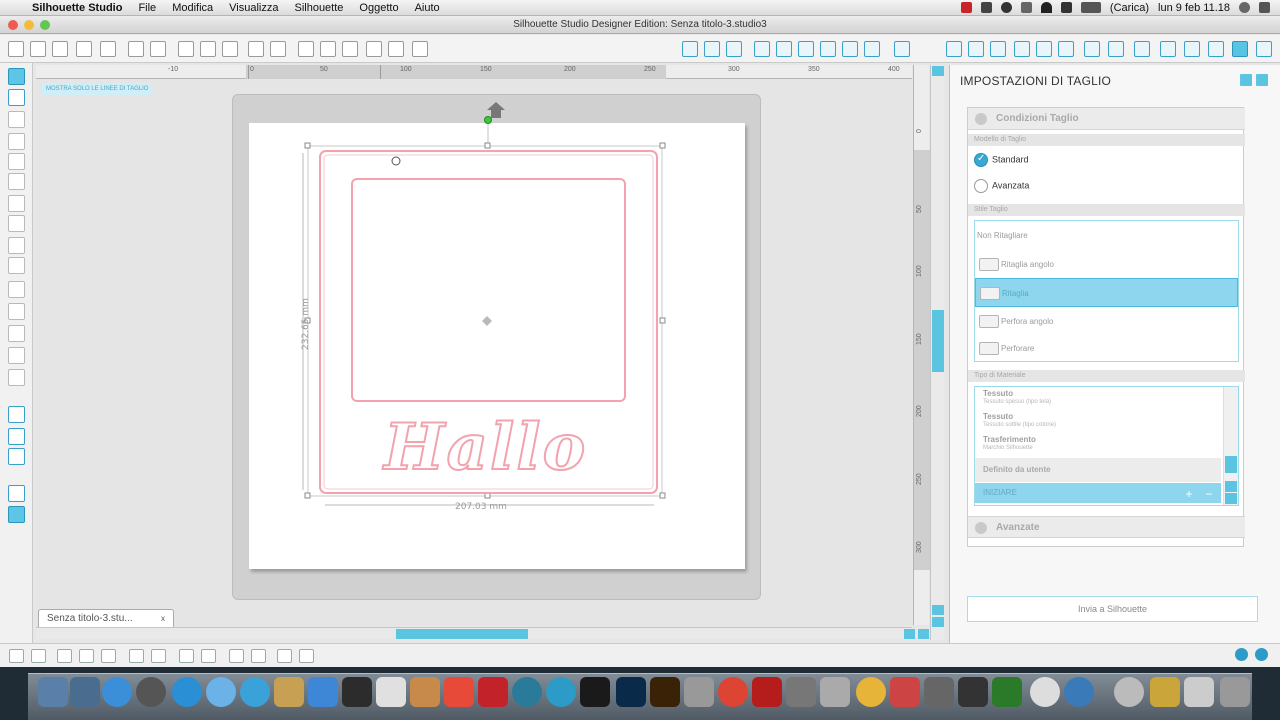 This screenshot has width=1280, height=720. I want to click on page-setup-icon, so click(734, 49).